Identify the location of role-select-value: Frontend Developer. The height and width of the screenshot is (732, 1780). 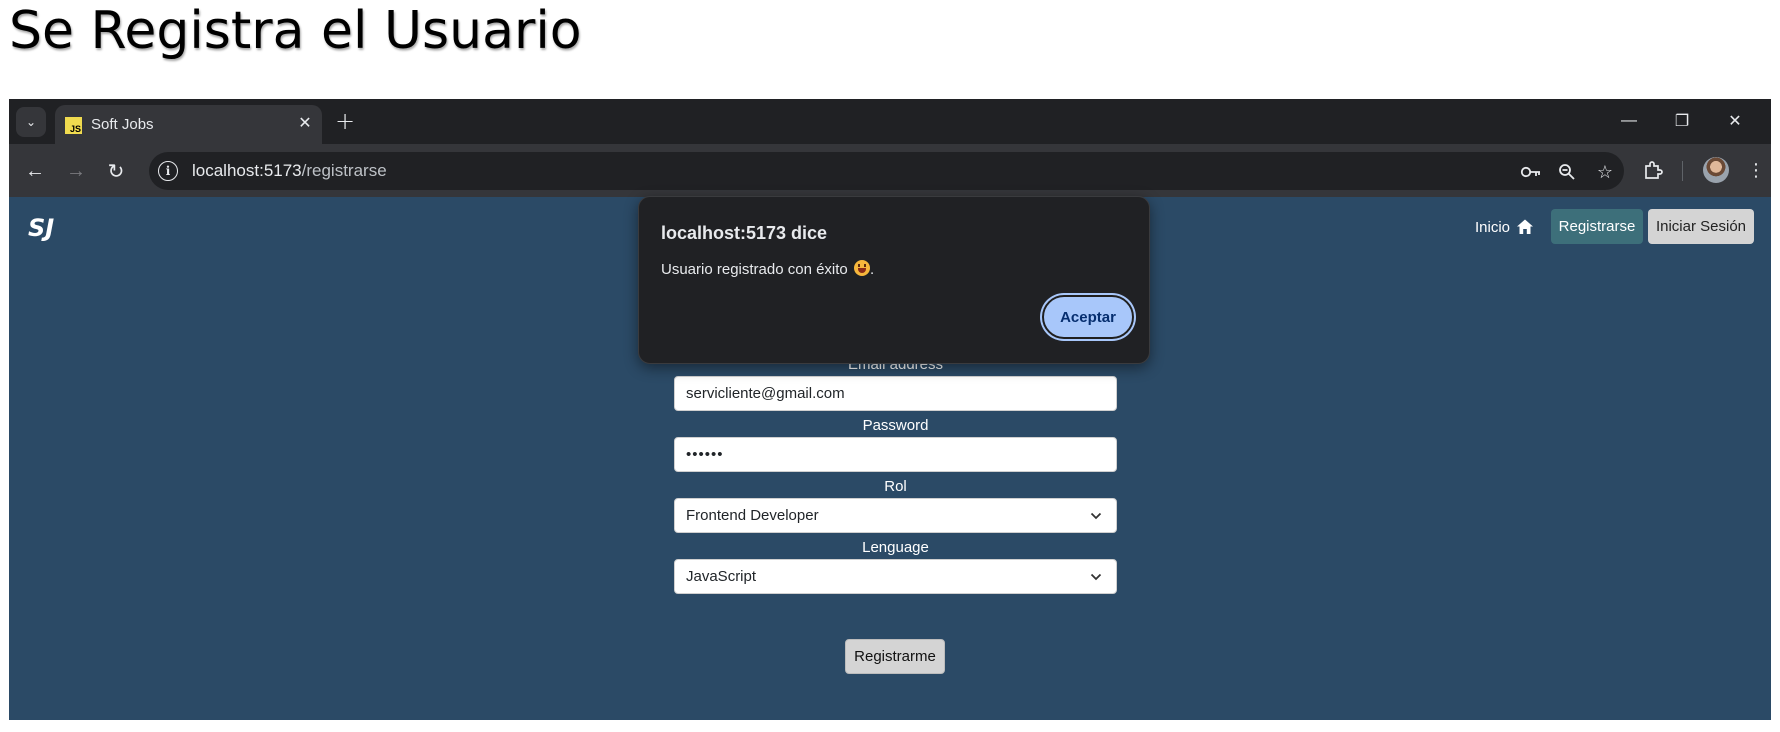
(752, 515).